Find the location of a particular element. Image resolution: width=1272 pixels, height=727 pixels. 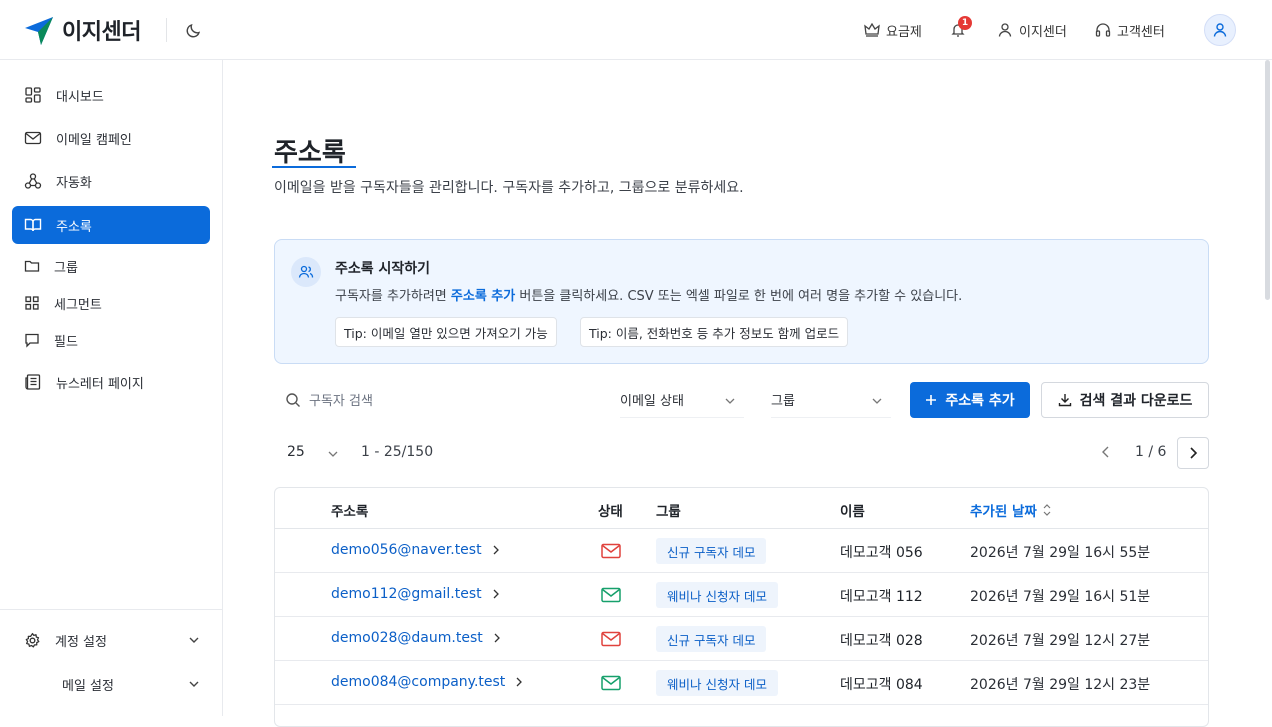

column-header-date-label: 추가된 날짜 is located at coordinates (1003, 512).